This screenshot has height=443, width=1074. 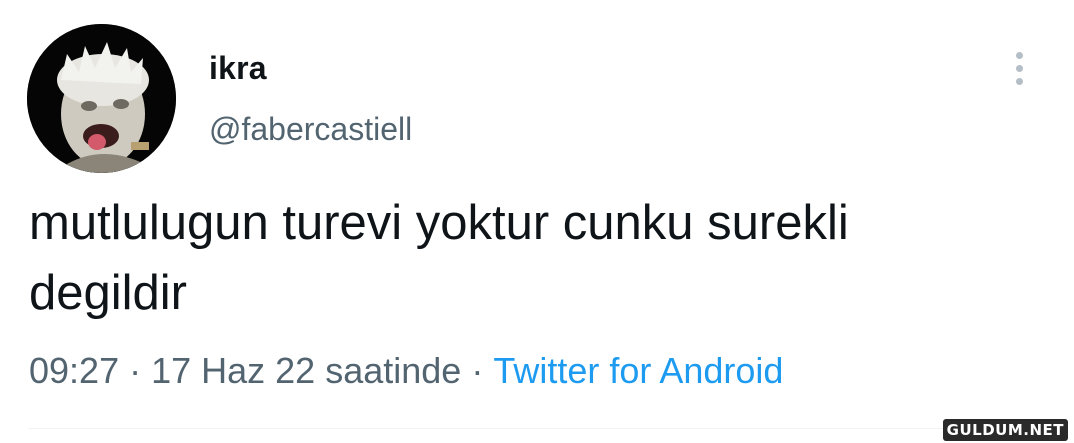 I want to click on divider, so click(x=548, y=428).